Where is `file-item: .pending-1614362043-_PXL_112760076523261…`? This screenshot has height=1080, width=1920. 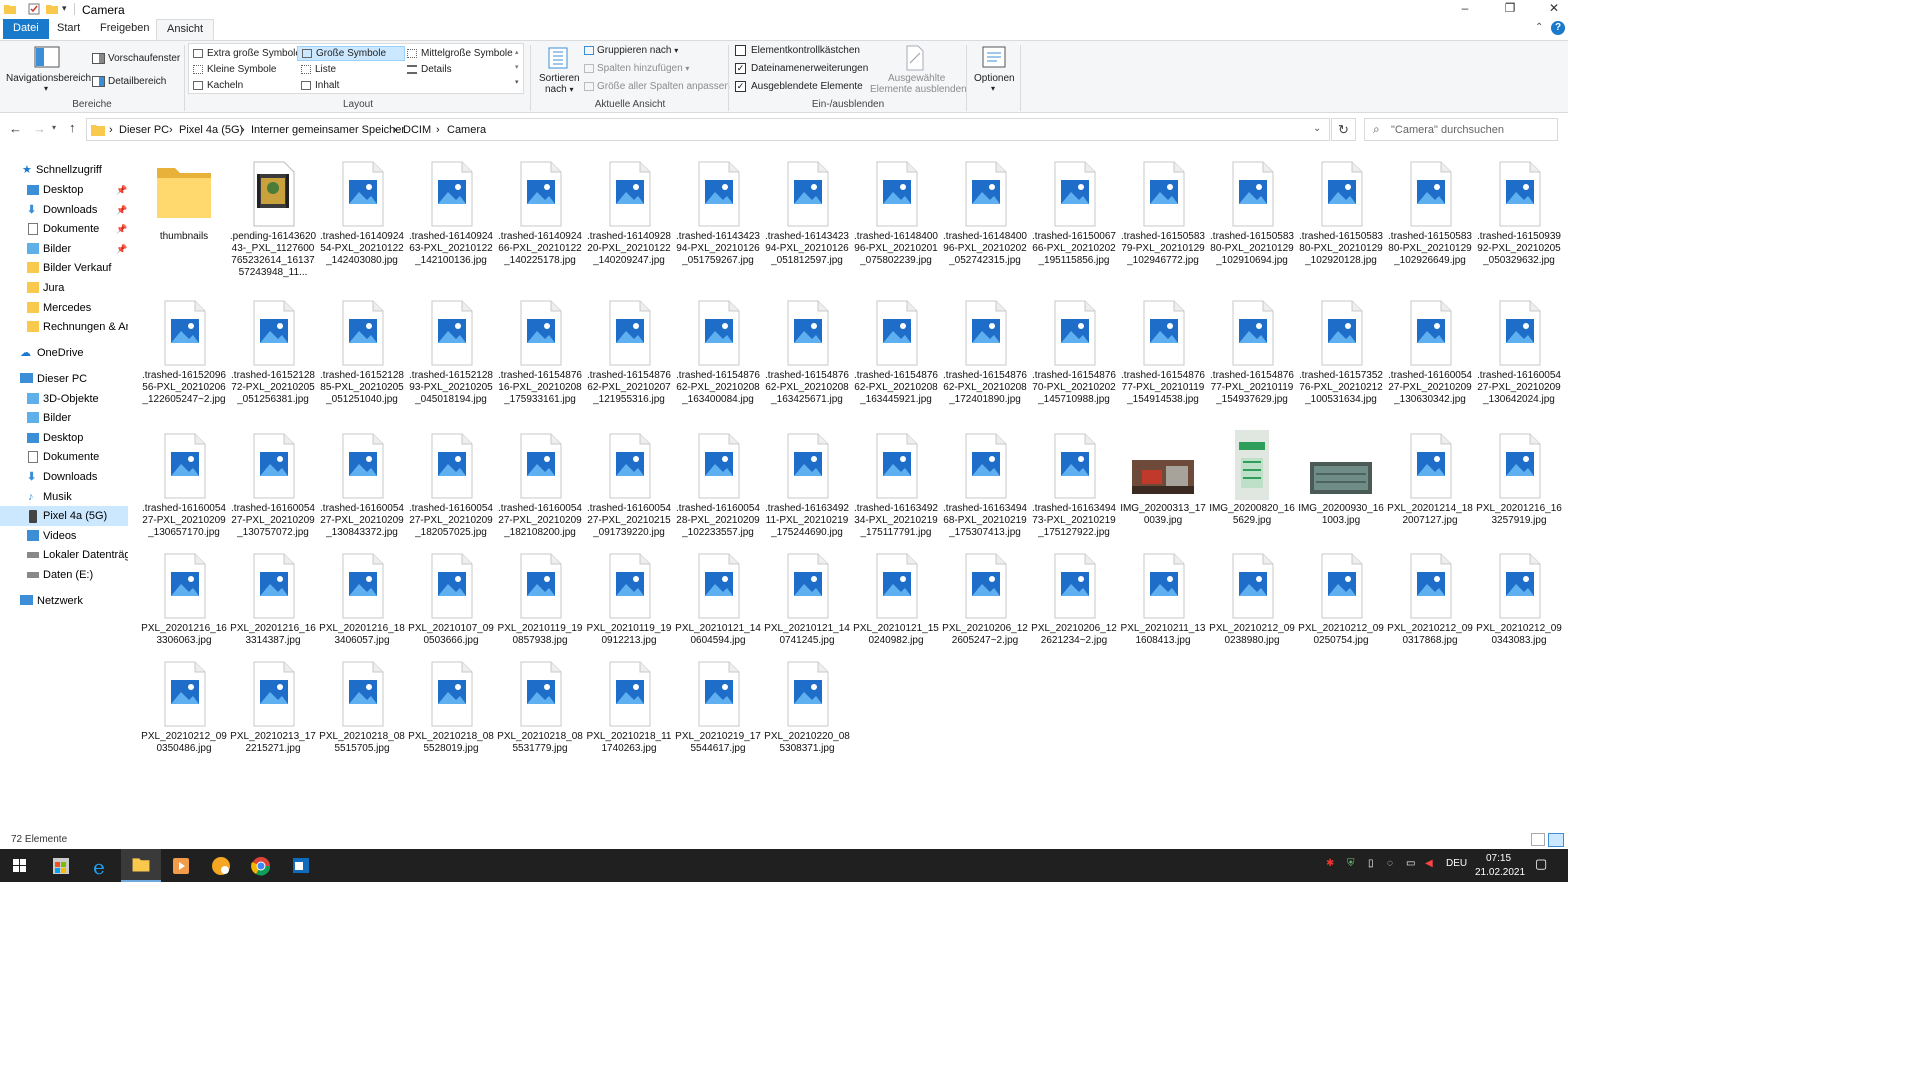 file-item: .pending-1614362043-_PXL_112760076523261… is located at coordinates (273, 215).